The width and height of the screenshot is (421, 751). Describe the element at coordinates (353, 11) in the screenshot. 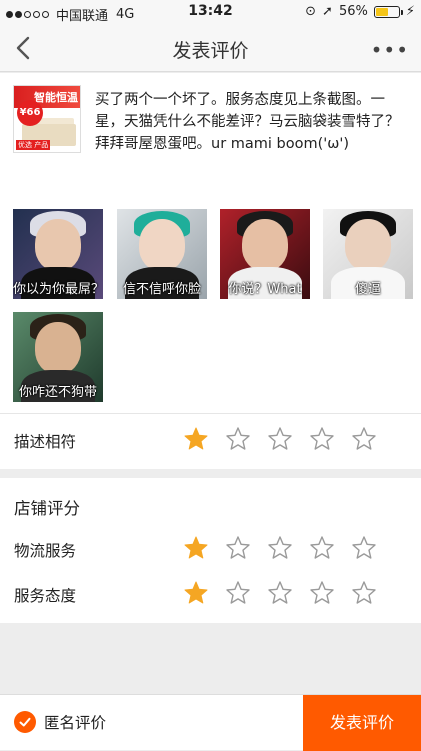

I see `battery-percent: 56%` at that location.